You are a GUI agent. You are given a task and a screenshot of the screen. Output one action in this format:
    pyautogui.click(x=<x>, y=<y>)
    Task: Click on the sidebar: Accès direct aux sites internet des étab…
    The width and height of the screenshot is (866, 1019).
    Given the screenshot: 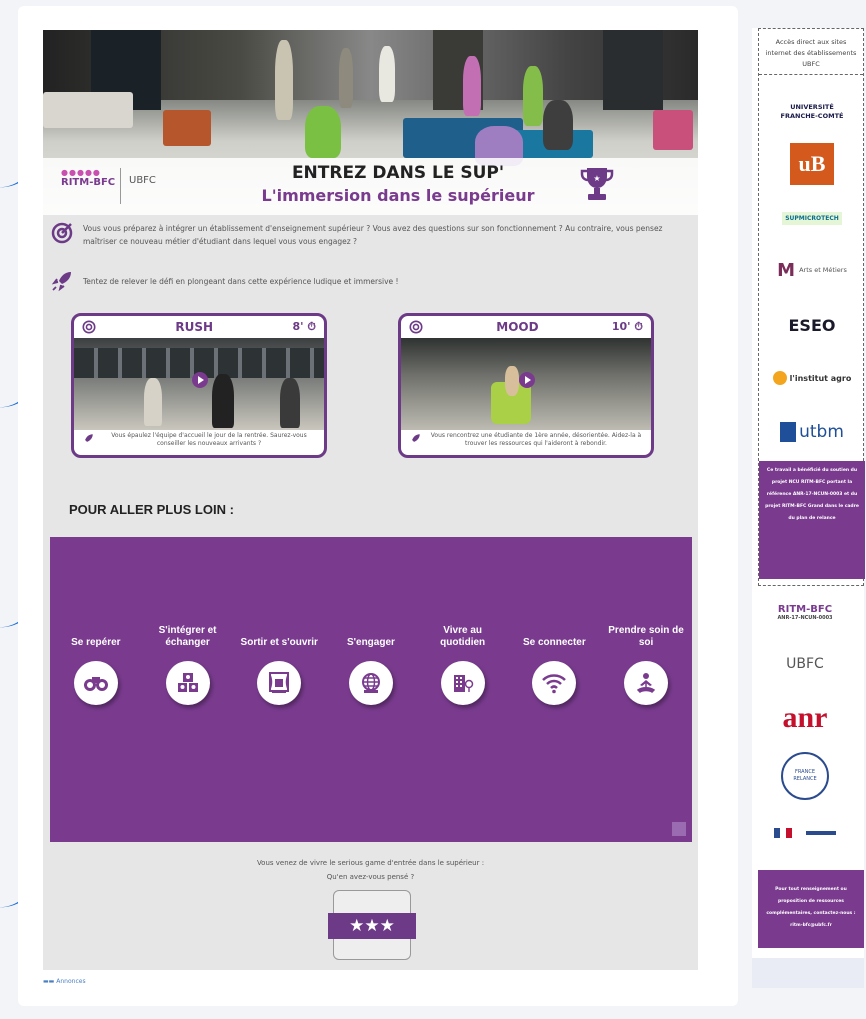 What is the action you would take?
    pyautogui.click(x=808, y=508)
    